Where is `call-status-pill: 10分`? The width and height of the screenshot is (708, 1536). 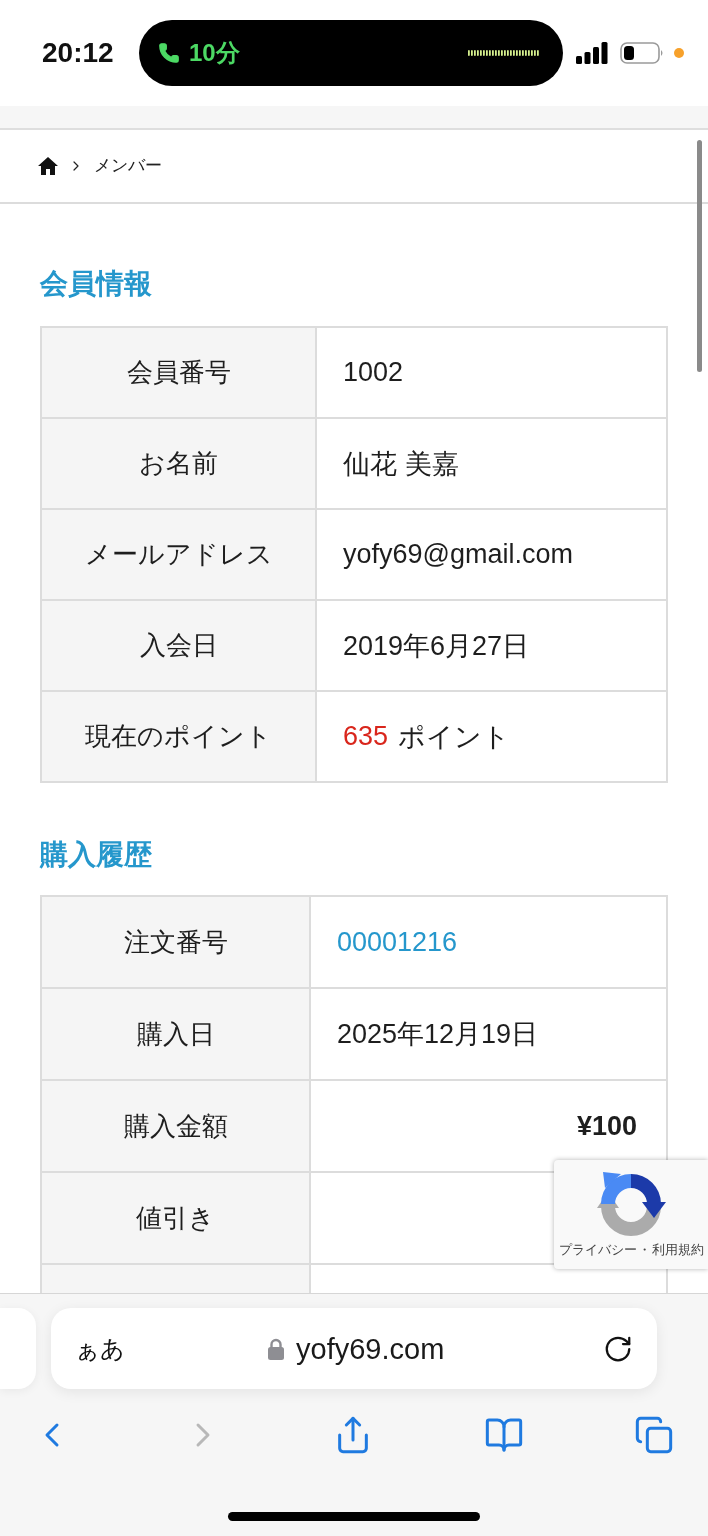
call-status-pill: 10分 is located at coordinates (351, 53).